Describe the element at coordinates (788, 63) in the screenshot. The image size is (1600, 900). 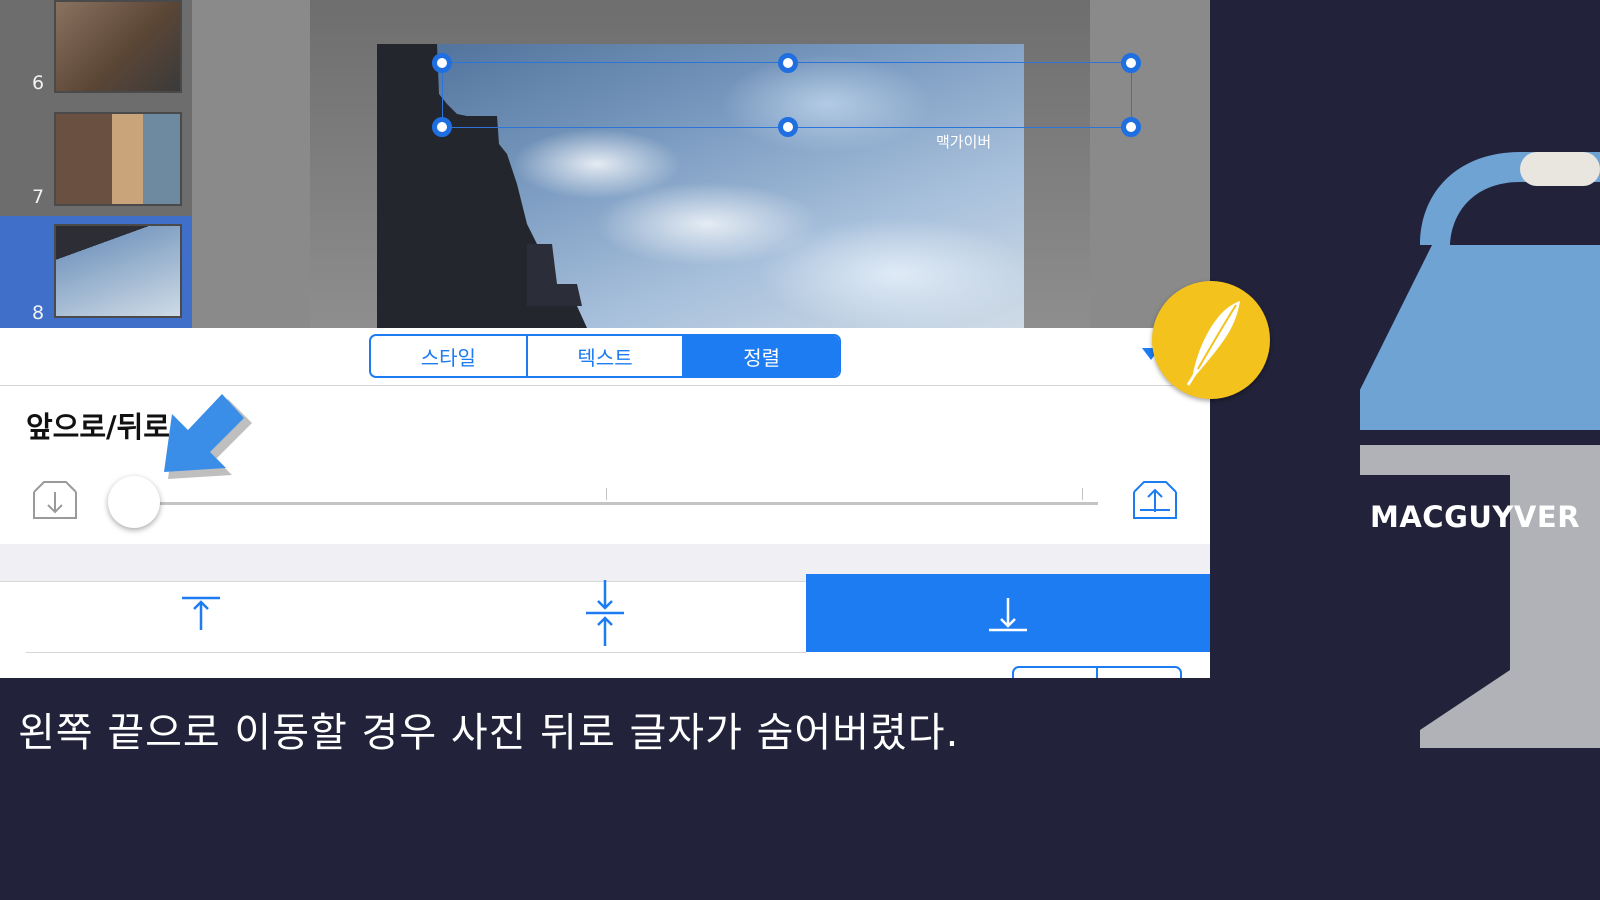
I see `resize-handle-top-center` at that location.